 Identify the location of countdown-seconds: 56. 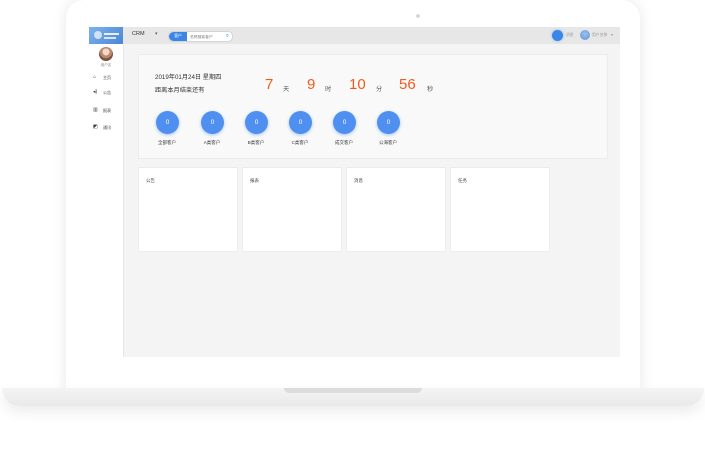
(407, 84).